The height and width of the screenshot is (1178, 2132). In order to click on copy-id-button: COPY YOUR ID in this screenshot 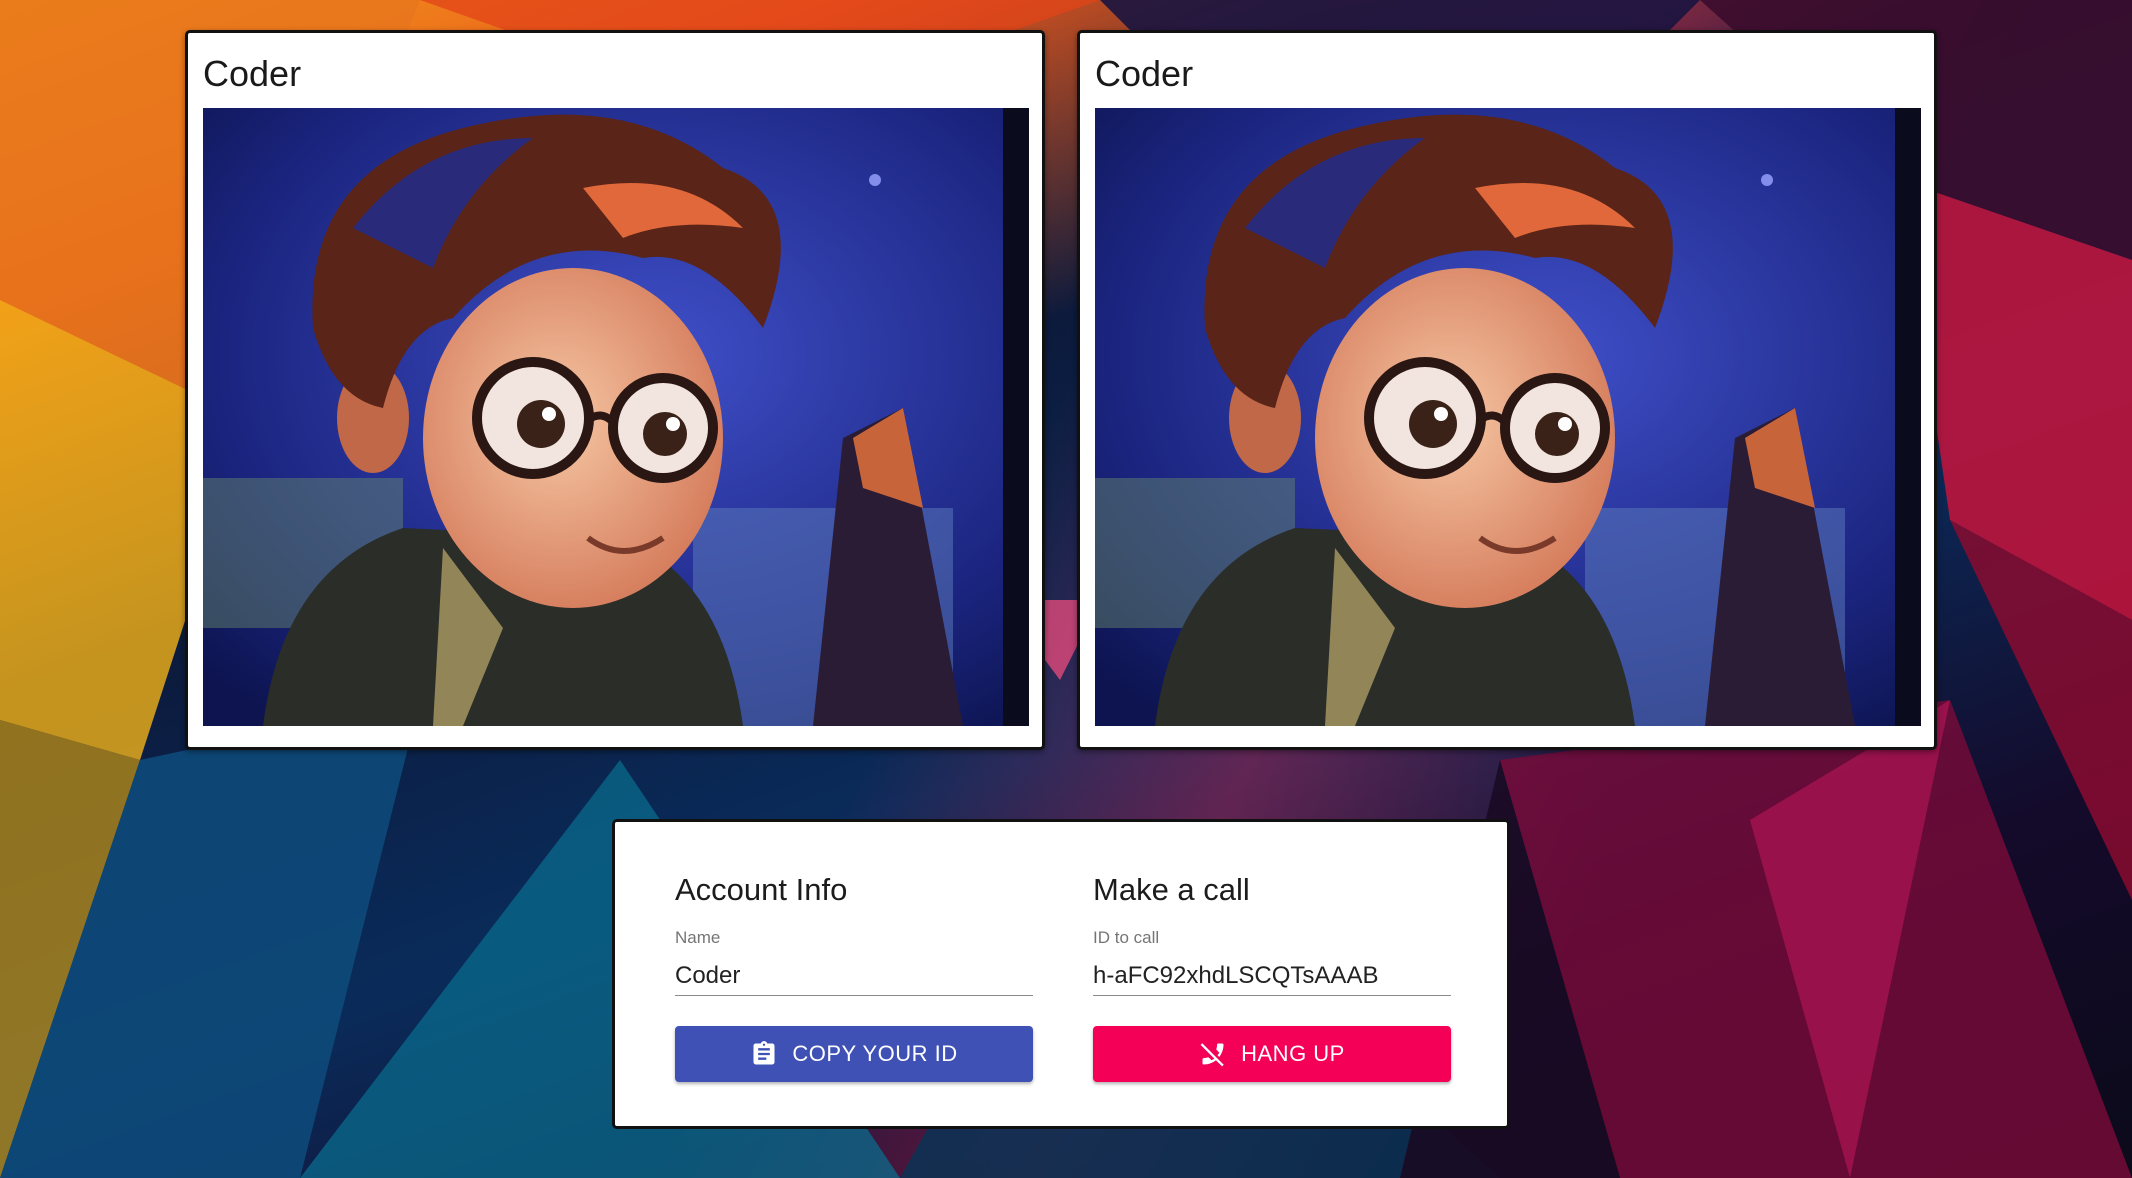, I will do `click(854, 1054)`.